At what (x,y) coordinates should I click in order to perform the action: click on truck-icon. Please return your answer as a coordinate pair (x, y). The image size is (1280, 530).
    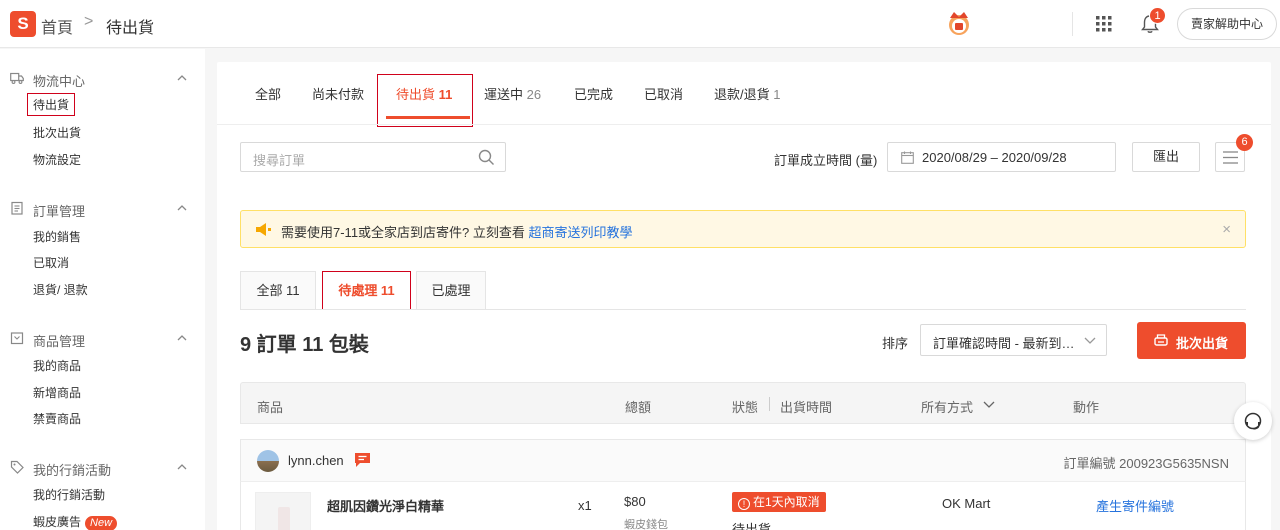
    Looking at the image, I should click on (17, 78).